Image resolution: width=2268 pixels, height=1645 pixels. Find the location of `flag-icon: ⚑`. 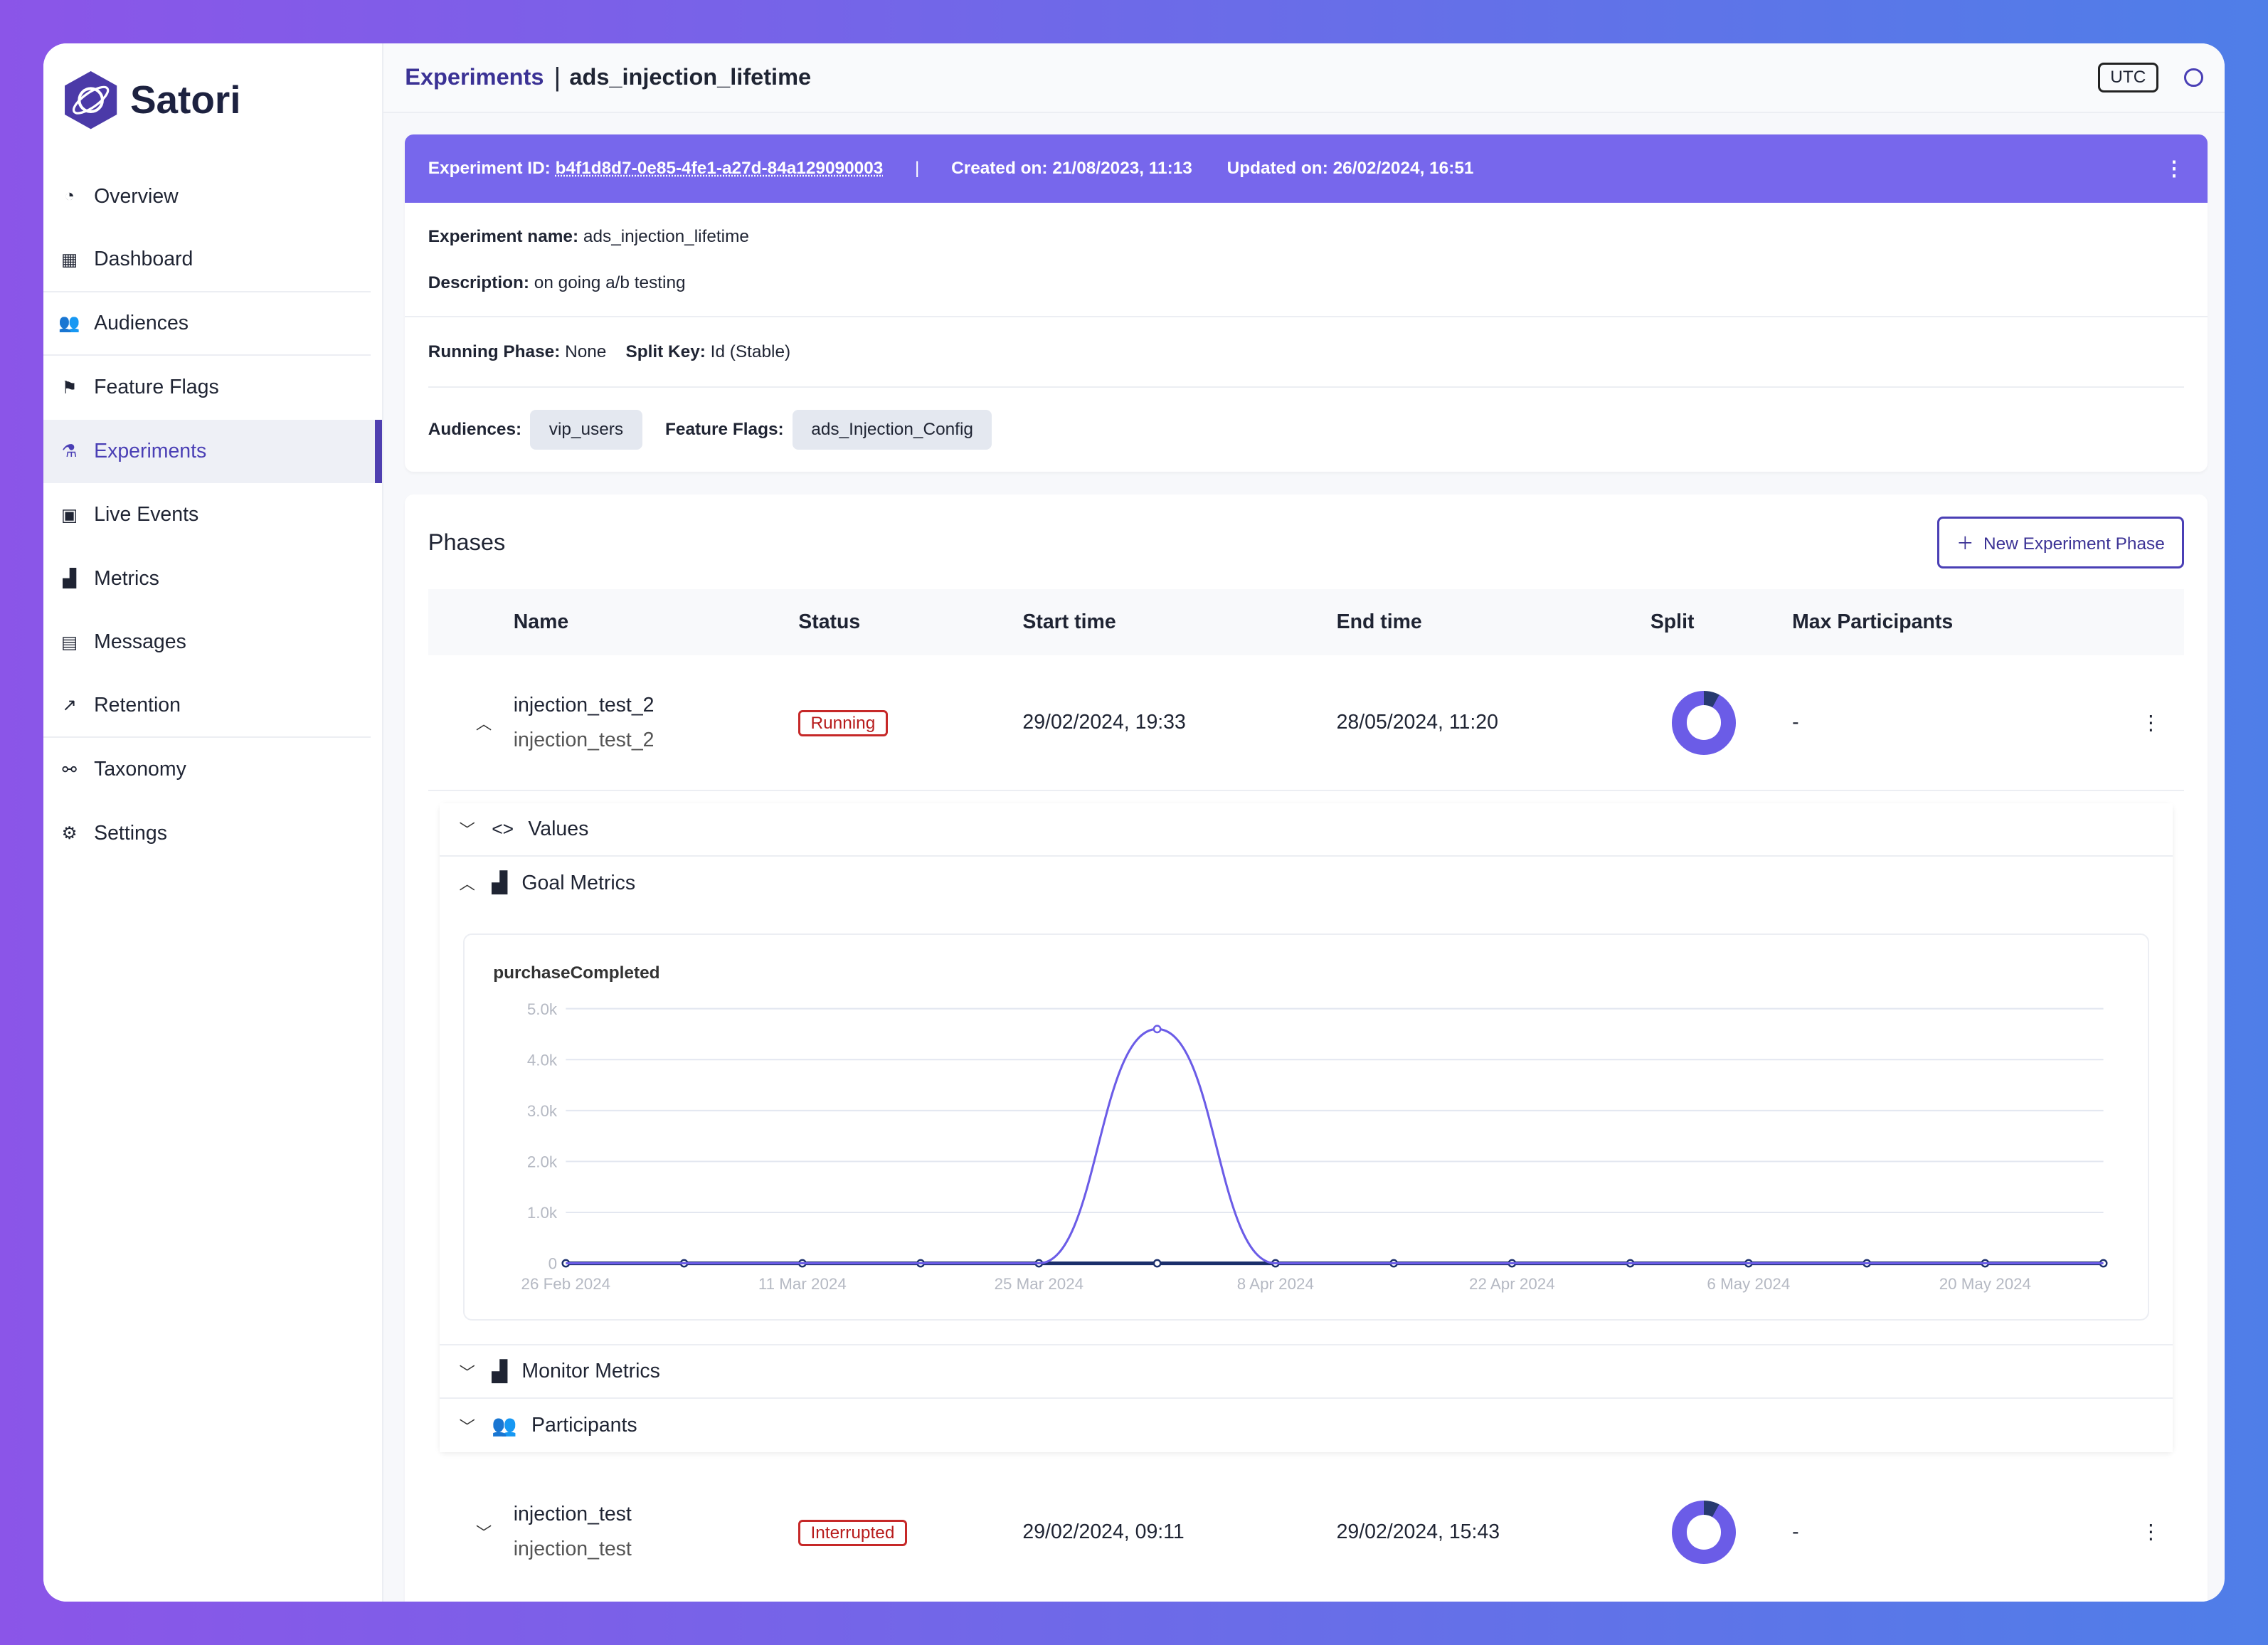

flag-icon: ⚑ is located at coordinates (69, 388).